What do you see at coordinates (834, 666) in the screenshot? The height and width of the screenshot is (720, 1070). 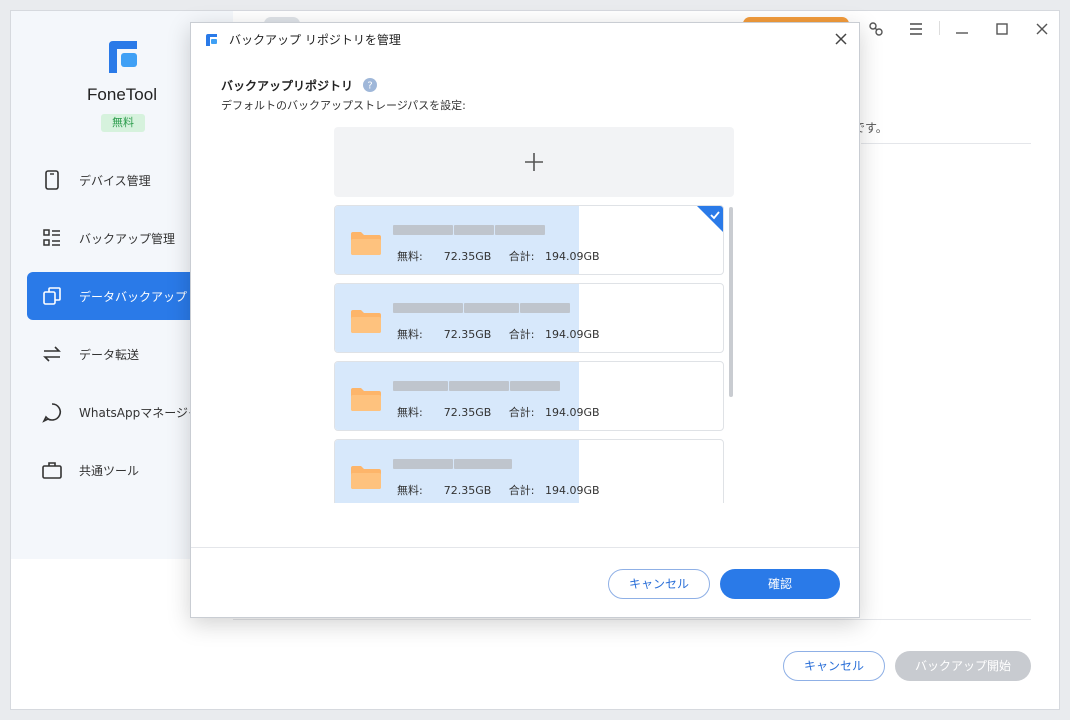 I see `background-cancel-button: キャンセル` at bounding box center [834, 666].